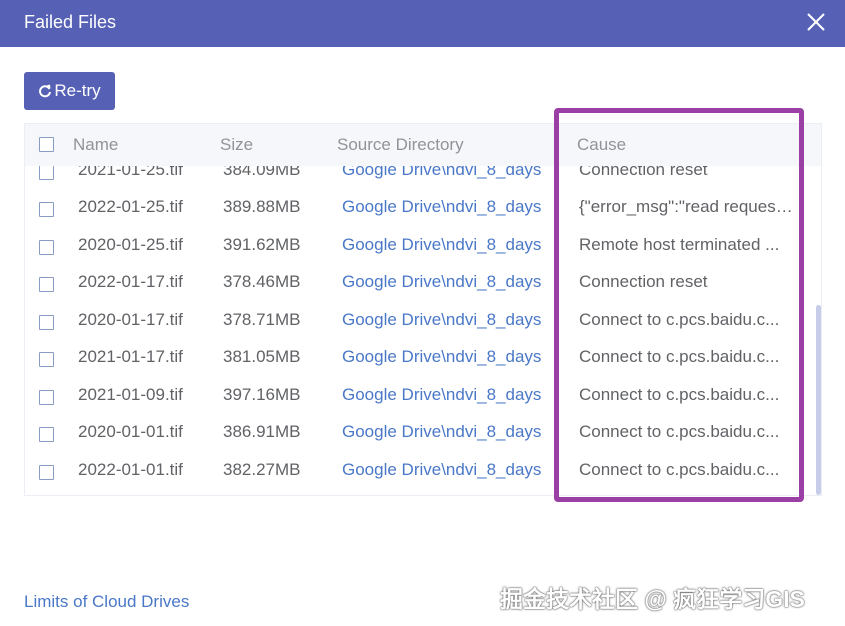  Describe the element at coordinates (77, 90) in the screenshot. I see `retry-label: Re-try` at that location.